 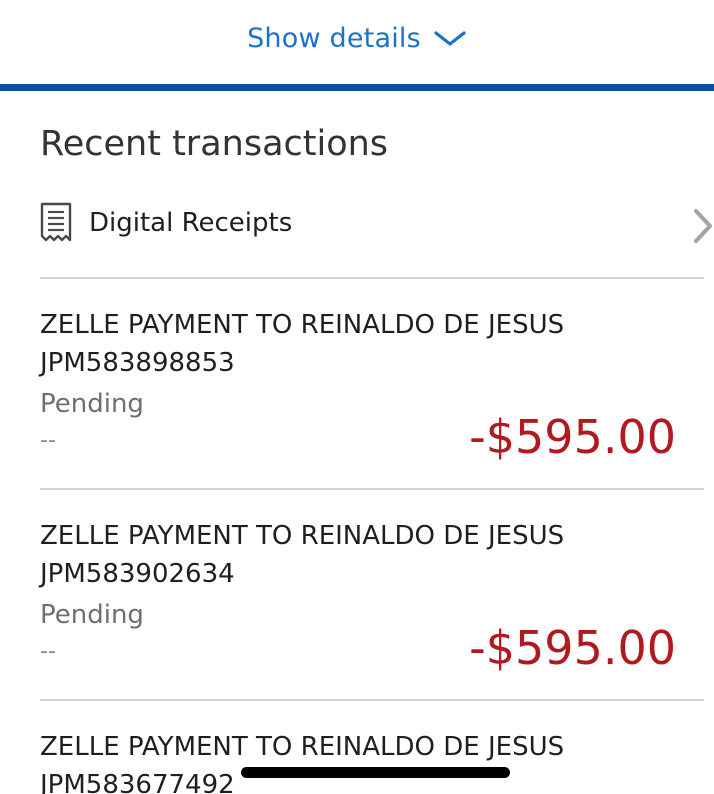 What do you see at coordinates (214, 144) in the screenshot?
I see `section-title: Recent transactions` at bounding box center [214, 144].